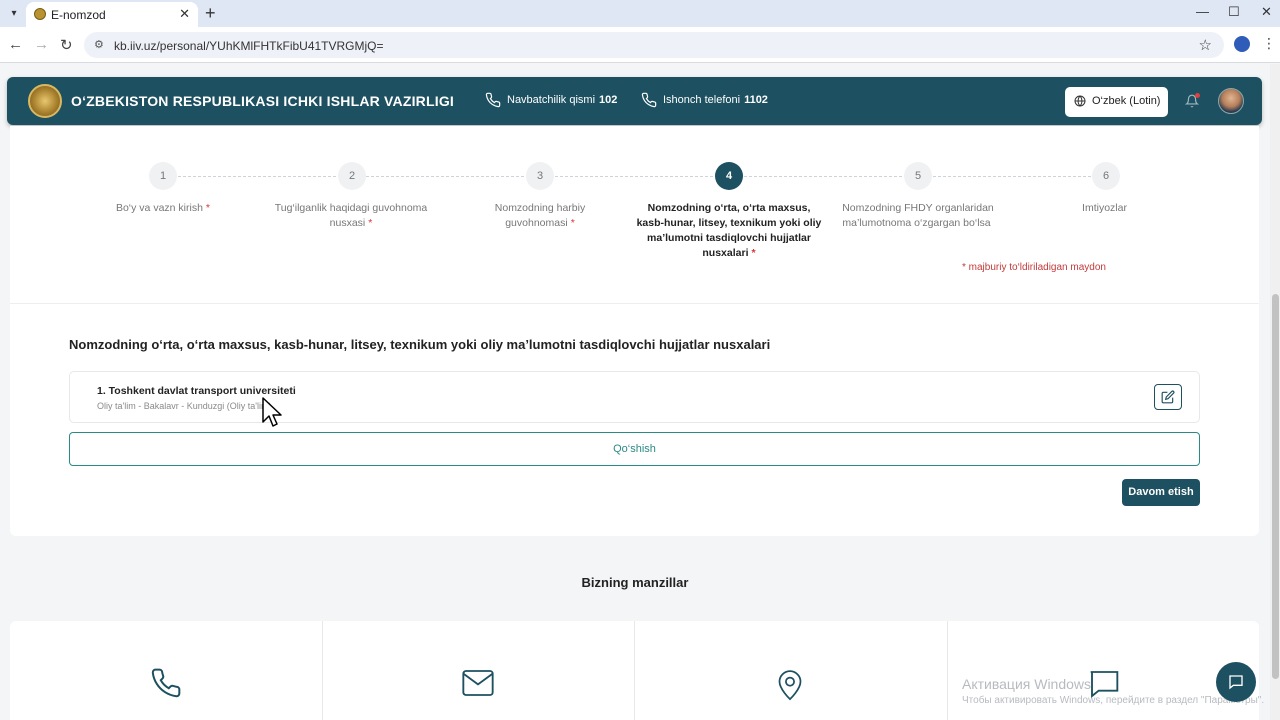 This screenshot has height=720, width=1280. Describe the element at coordinates (790, 685) in the screenshot. I see `location-icon` at that location.